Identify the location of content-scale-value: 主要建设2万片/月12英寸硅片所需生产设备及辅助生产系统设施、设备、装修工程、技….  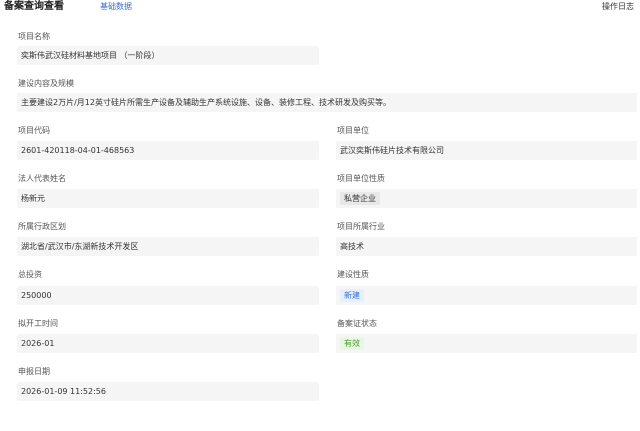
(327, 102).